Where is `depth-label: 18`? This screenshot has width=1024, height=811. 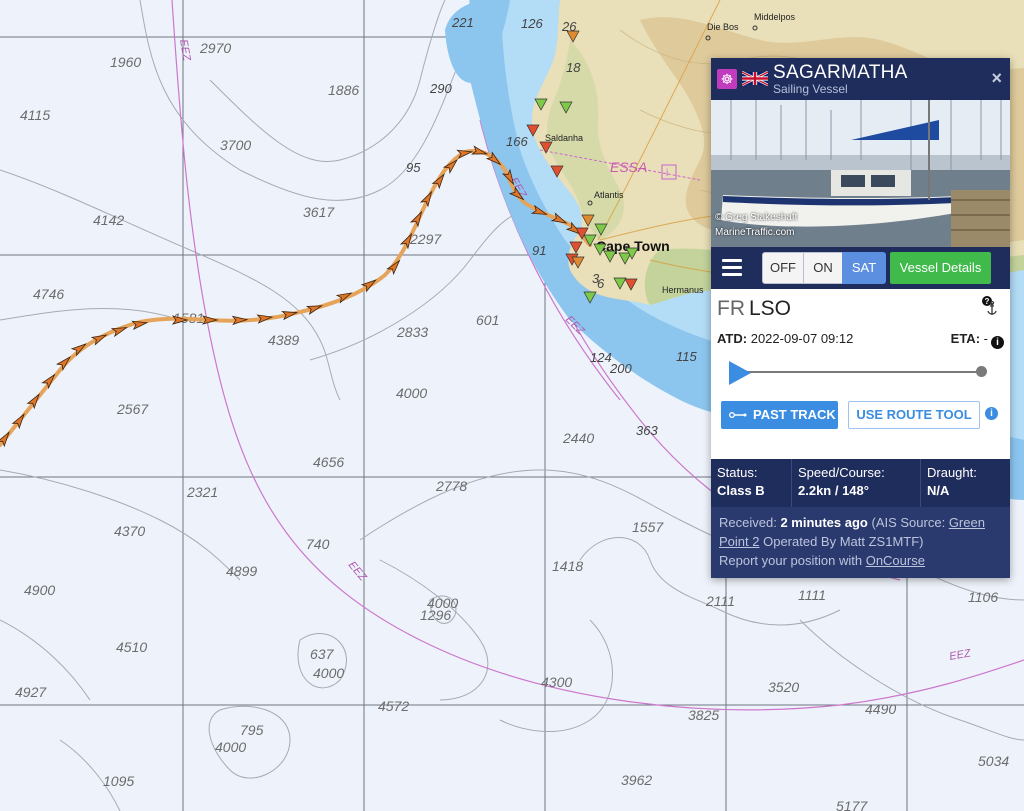 depth-label: 18 is located at coordinates (573, 67).